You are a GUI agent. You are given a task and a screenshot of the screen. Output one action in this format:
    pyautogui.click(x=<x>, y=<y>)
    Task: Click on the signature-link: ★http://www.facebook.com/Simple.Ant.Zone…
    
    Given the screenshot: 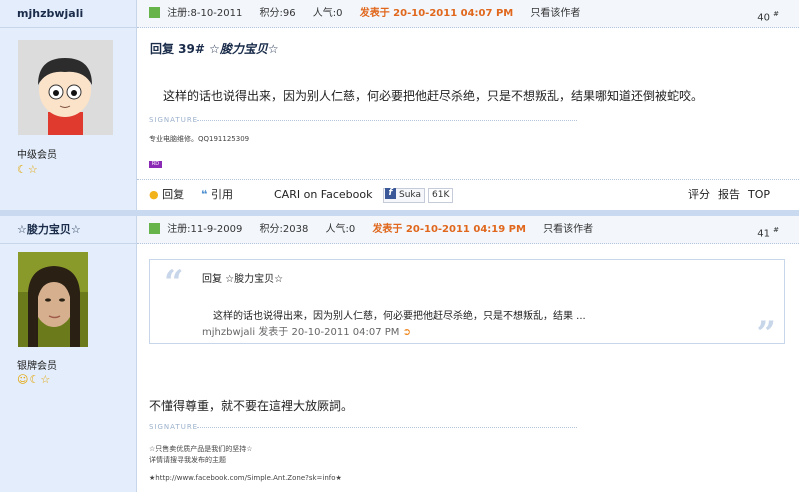 What is the action you would take?
    pyautogui.click(x=245, y=478)
    